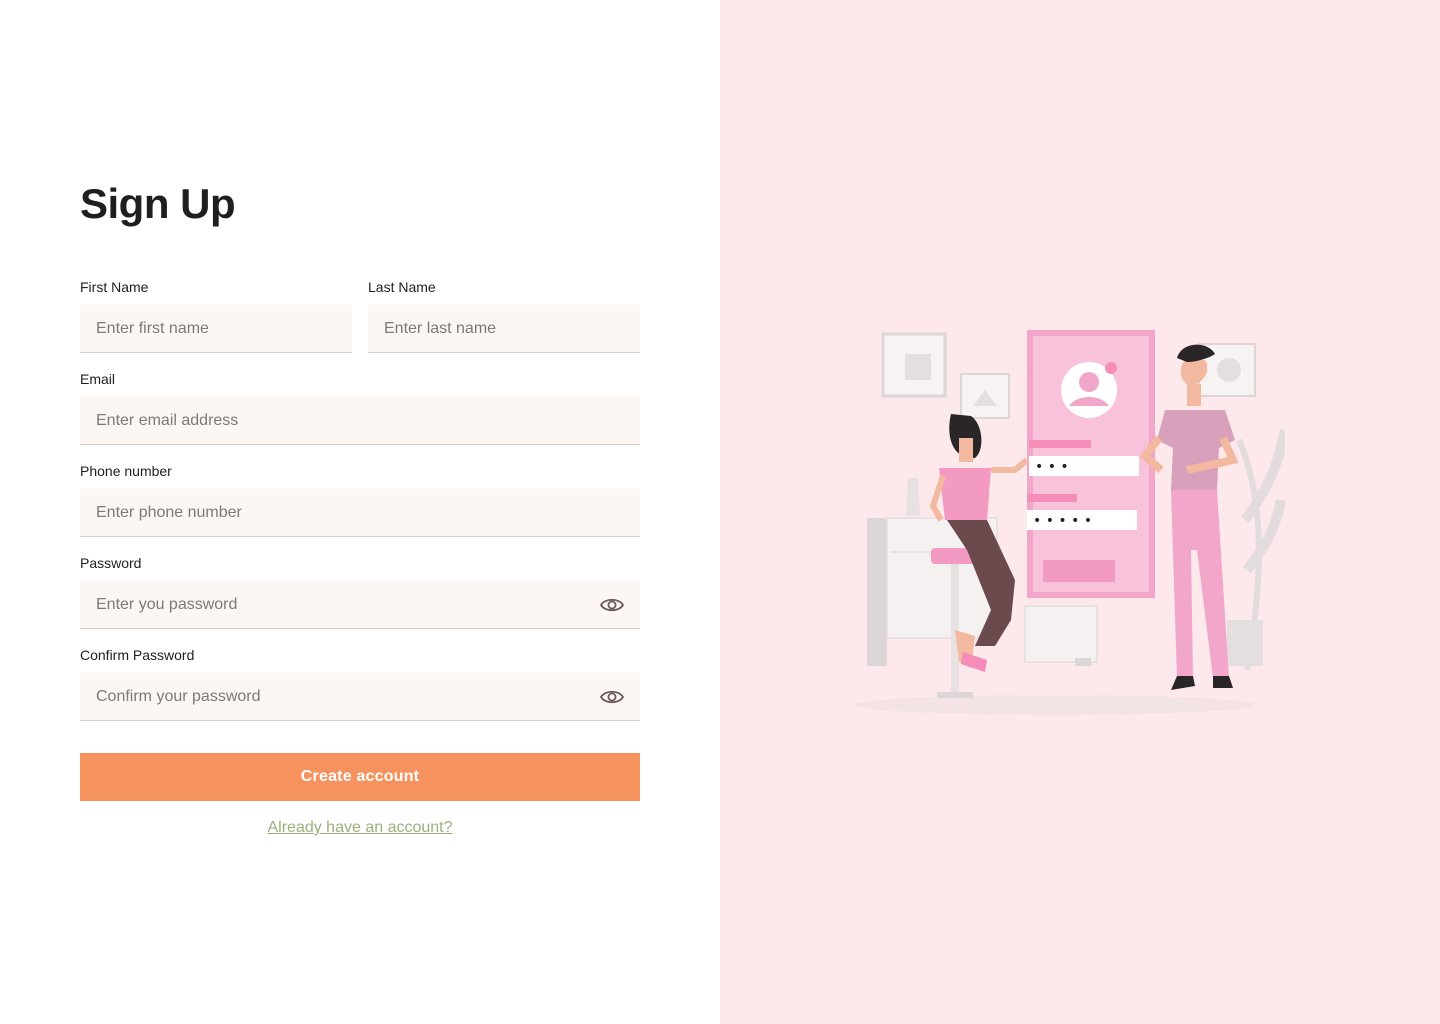  Describe the element at coordinates (1052, 467) in the screenshot. I see `password-dots-1: • • •` at that location.